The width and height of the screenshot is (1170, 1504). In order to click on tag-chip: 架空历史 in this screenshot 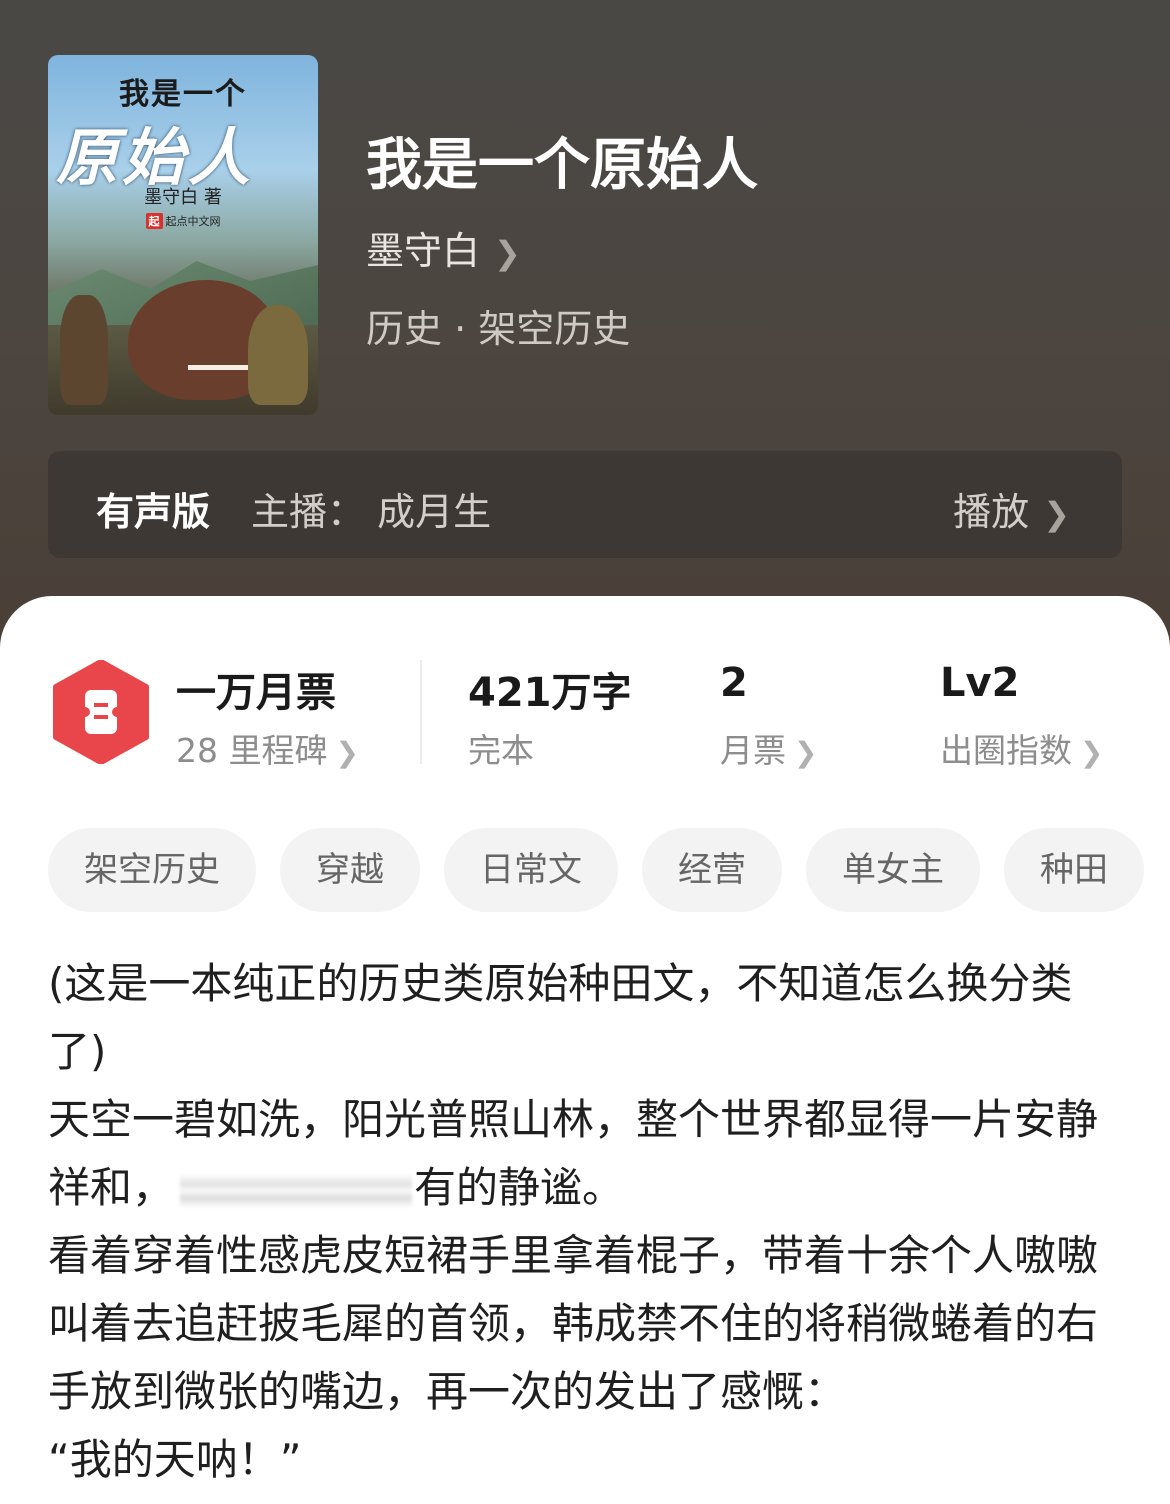, I will do `click(152, 870)`.